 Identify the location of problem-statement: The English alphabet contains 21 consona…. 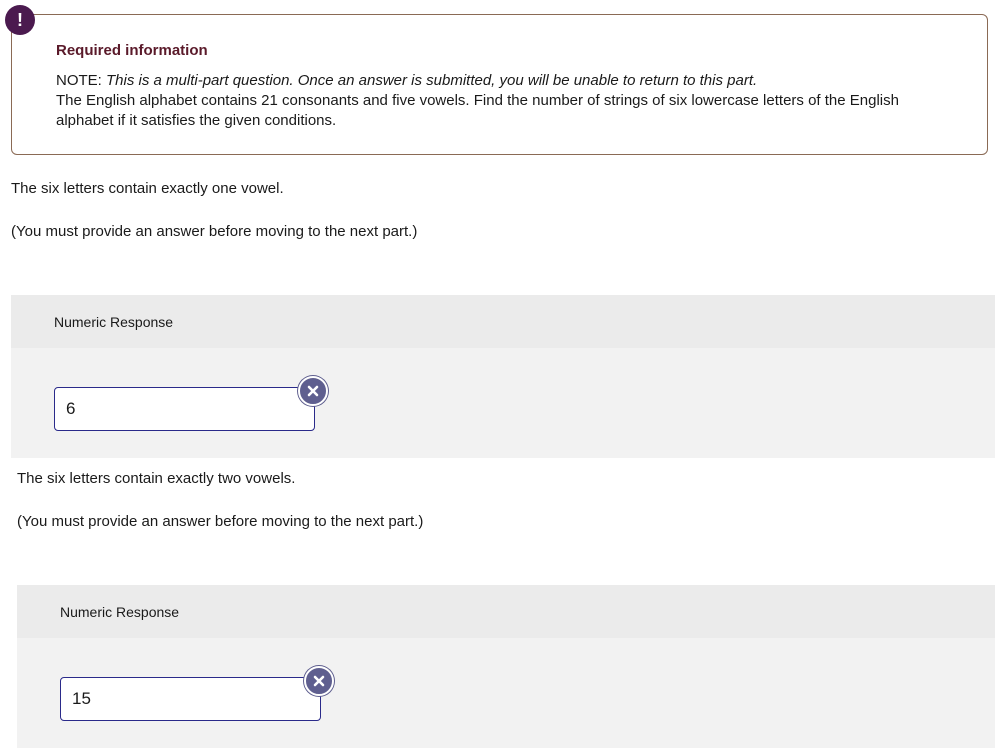
(477, 110).